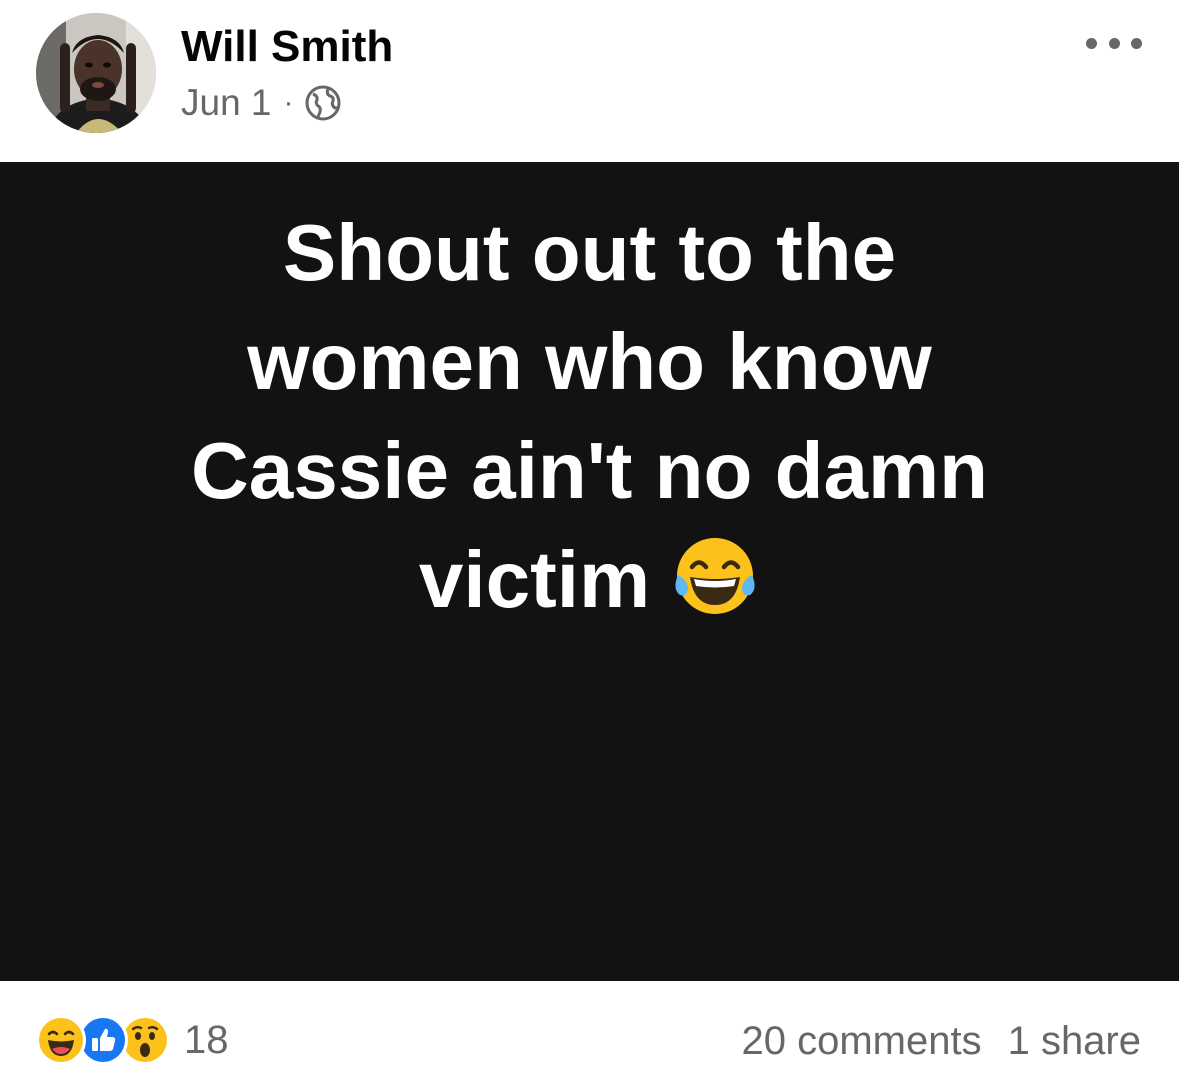  I want to click on post-text-line: Shout out to the, so click(589, 252).